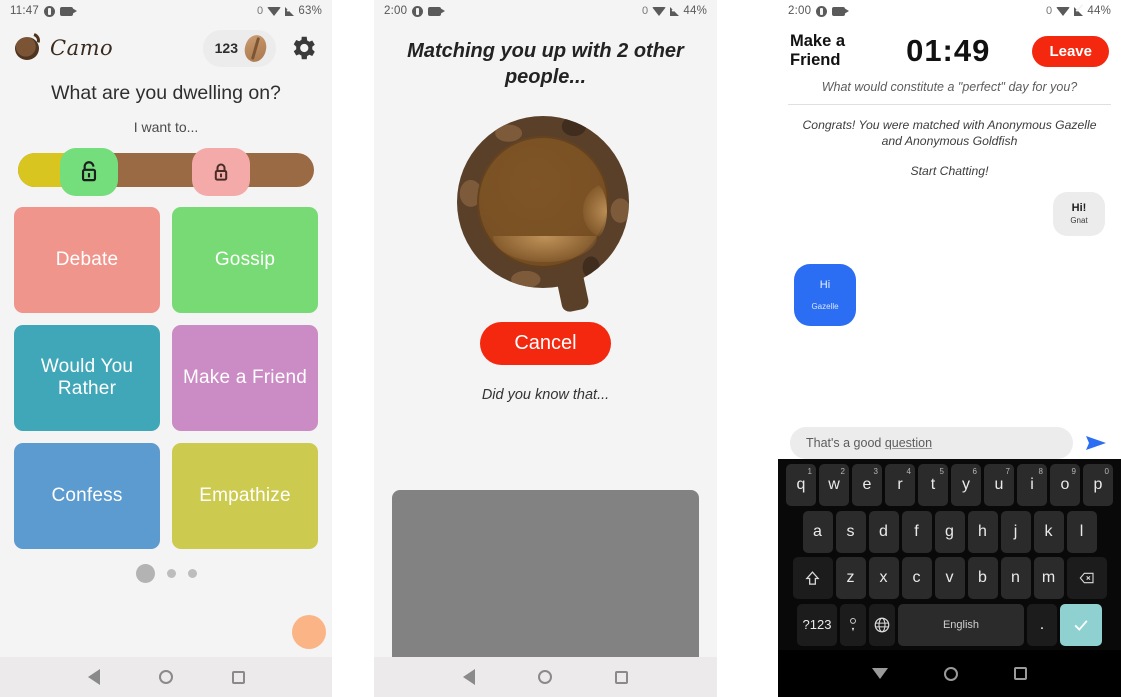  What do you see at coordinates (817, 624) in the screenshot?
I see `key-symbols: ?123` at bounding box center [817, 624].